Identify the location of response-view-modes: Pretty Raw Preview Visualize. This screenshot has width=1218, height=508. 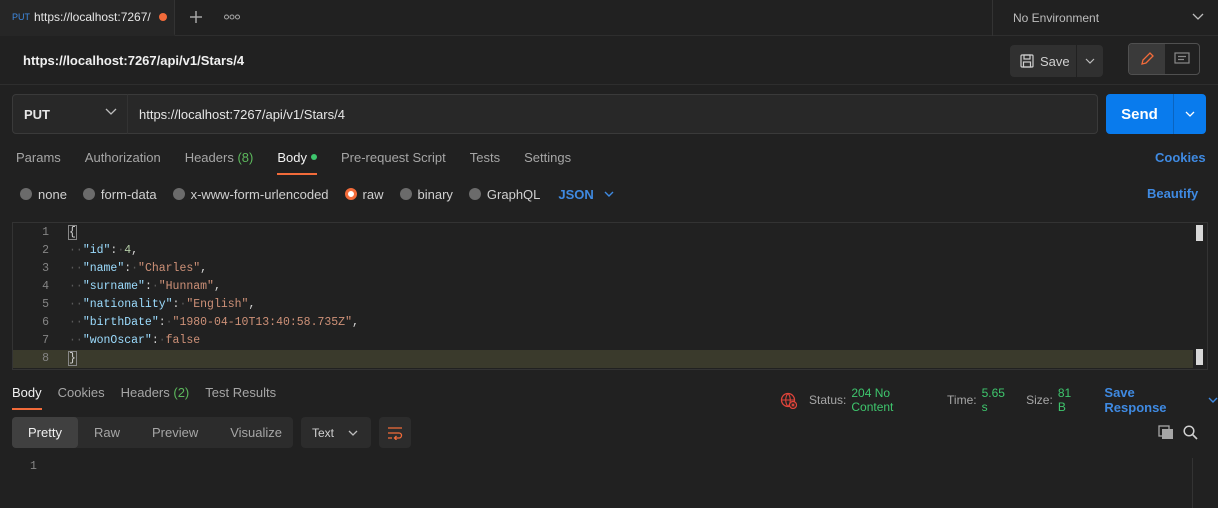
(152, 432).